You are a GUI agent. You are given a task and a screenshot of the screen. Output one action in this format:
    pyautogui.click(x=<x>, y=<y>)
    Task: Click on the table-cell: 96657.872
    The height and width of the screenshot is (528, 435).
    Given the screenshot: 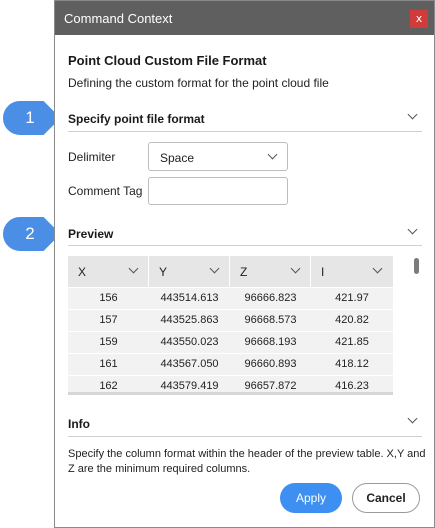 What is the action you would take?
    pyautogui.click(x=270, y=386)
    